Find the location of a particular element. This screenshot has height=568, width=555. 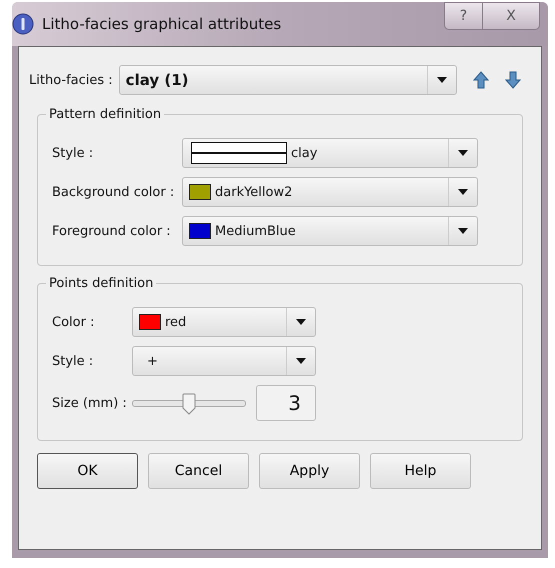

dialog-button: Cancel is located at coordinates (198, 471).